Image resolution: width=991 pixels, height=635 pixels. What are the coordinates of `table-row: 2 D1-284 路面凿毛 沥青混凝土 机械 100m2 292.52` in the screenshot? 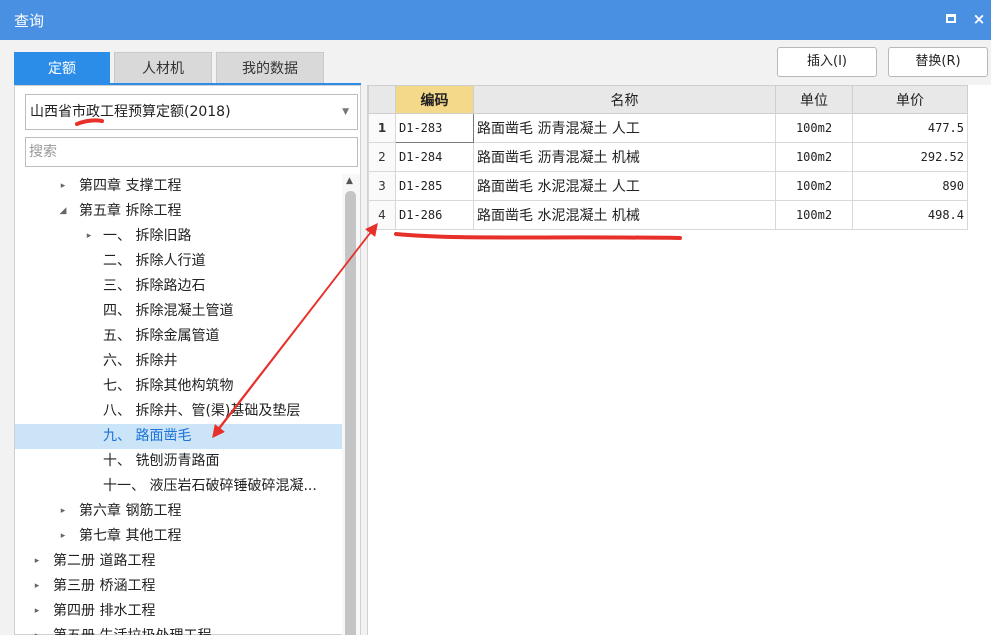 It's located at (668, 157).